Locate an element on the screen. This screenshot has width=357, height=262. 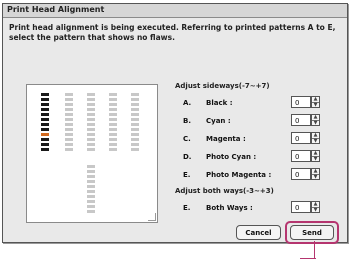
row-letter: D. is located at coordinates (187, 157).